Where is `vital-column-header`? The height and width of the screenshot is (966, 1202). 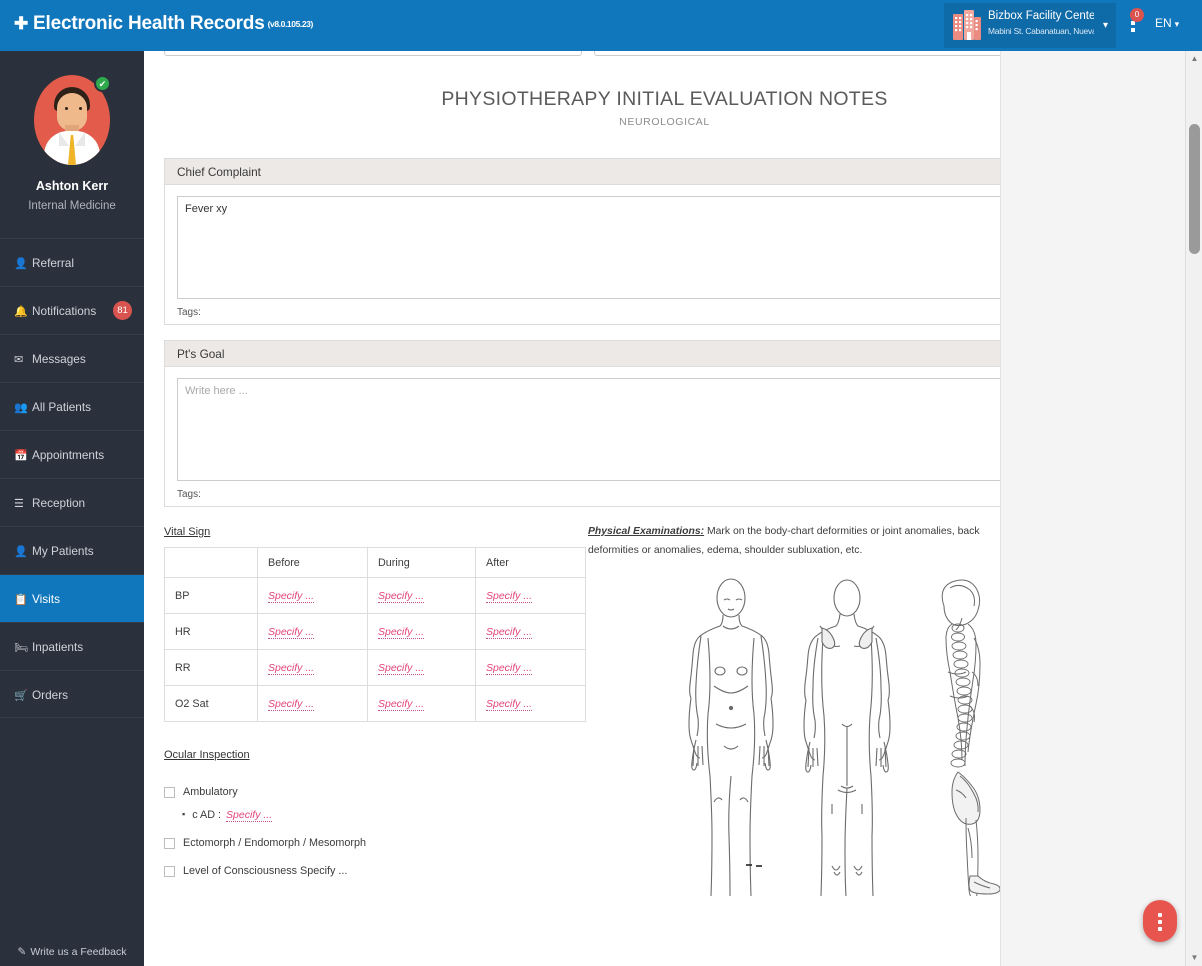
vital-column-header is located at coordinates (211, 562).